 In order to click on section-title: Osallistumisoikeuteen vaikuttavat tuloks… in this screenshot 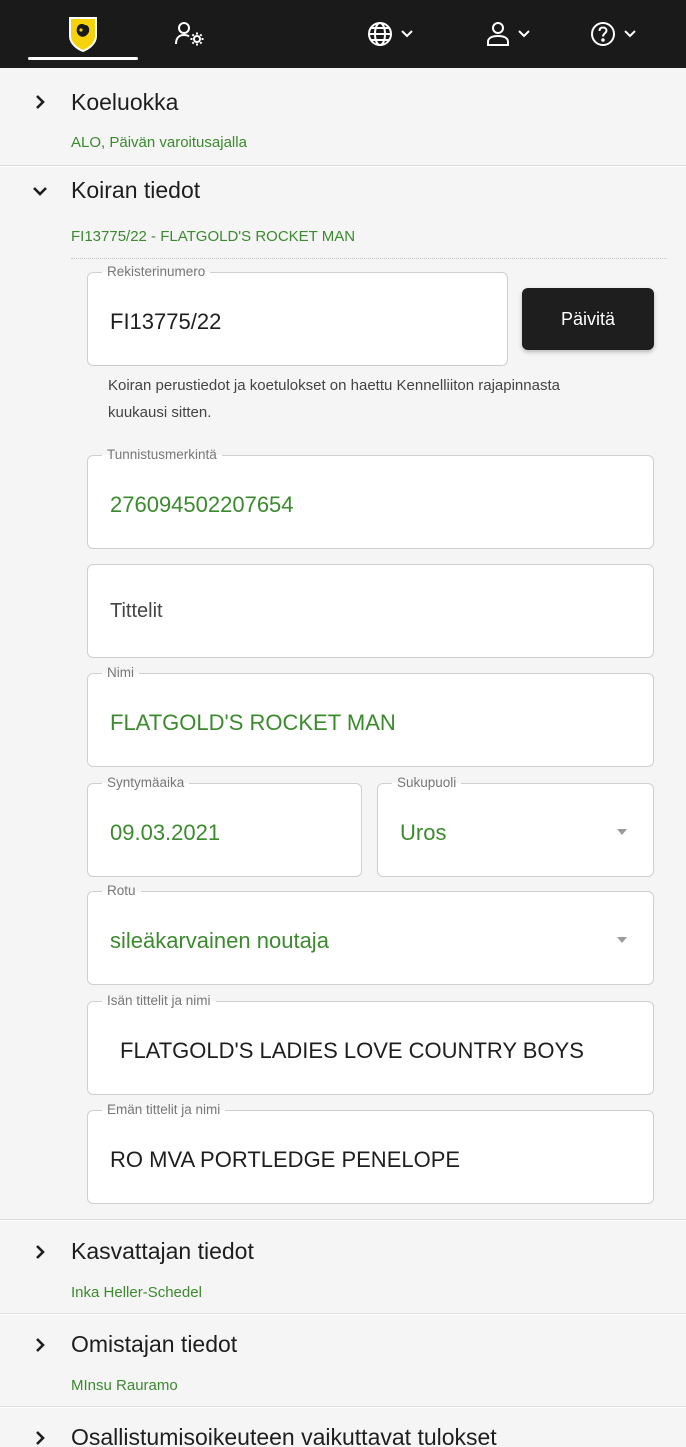, I will do `click(284, 1435)`.